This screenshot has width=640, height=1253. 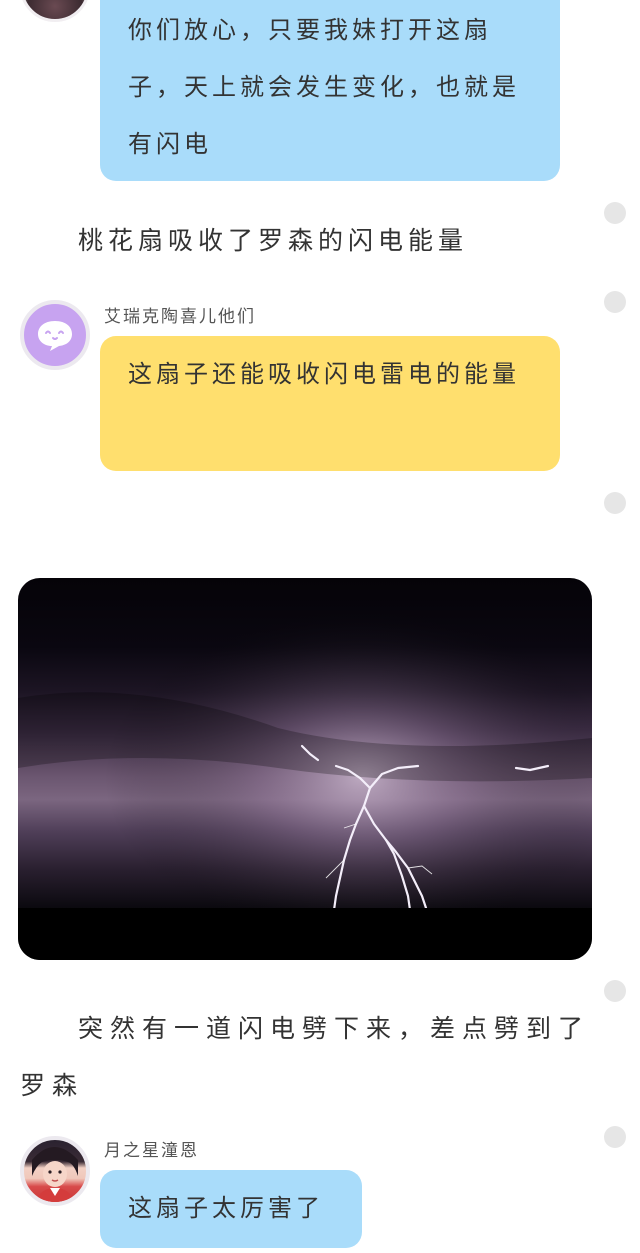 I want to click on message-bubble: 你们放心，只要我妹打开这扇子，天上就会发生变化，也就是有闪电, so click(x=330, y=90).